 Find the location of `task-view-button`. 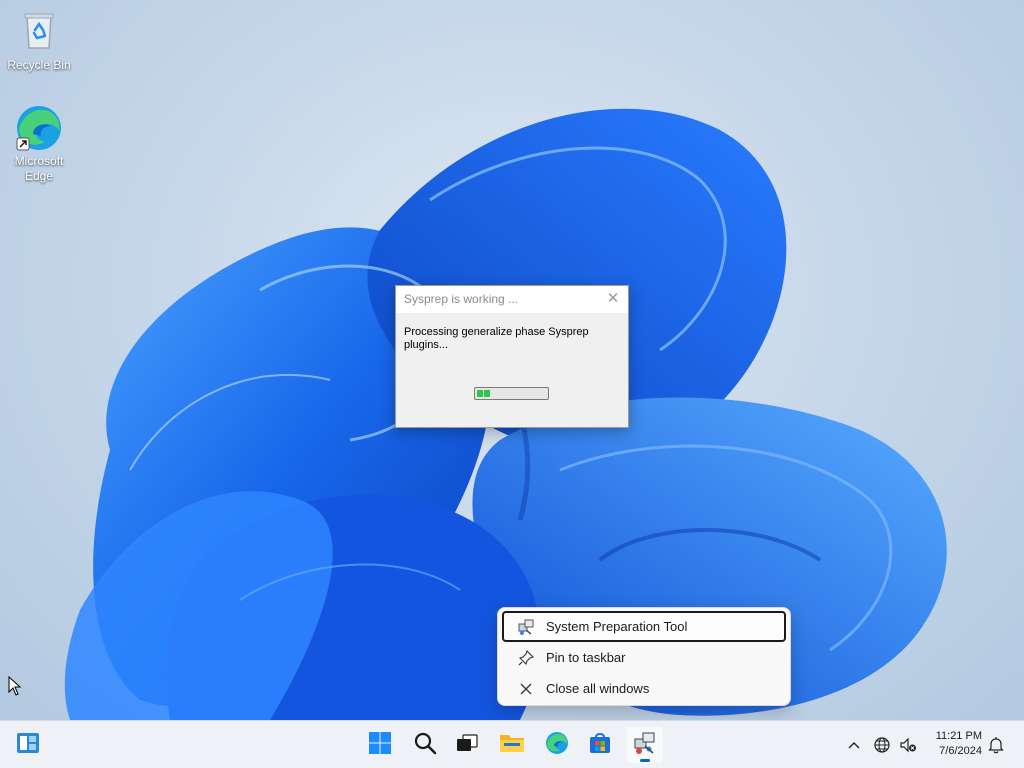

task-view-button is located at coordinates (467, 745).